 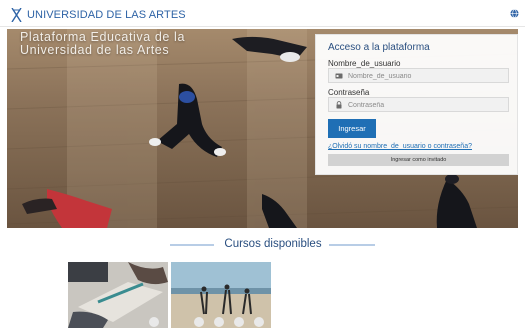 What do you see at coordinates (352, 128) in the screenshot?
I see `login-submit-button: Ingresar` at bounding box center [352, 128].